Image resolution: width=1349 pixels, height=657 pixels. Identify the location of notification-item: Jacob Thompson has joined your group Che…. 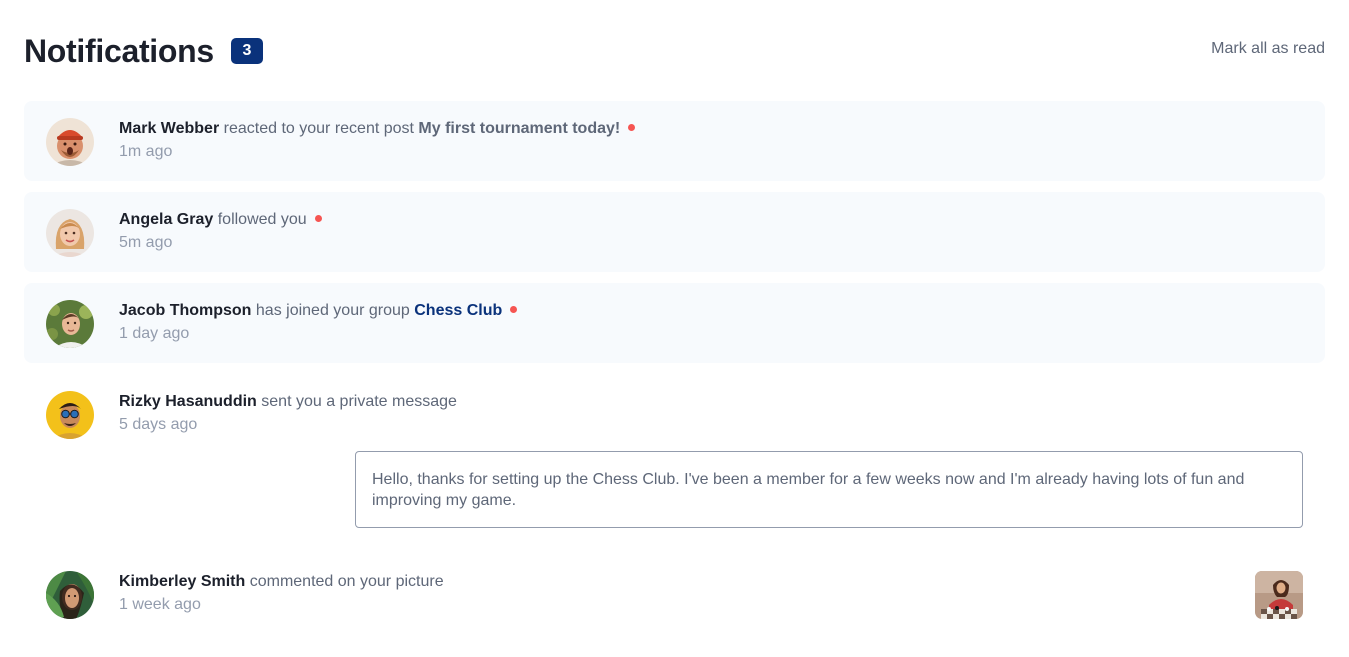
(674, 323).